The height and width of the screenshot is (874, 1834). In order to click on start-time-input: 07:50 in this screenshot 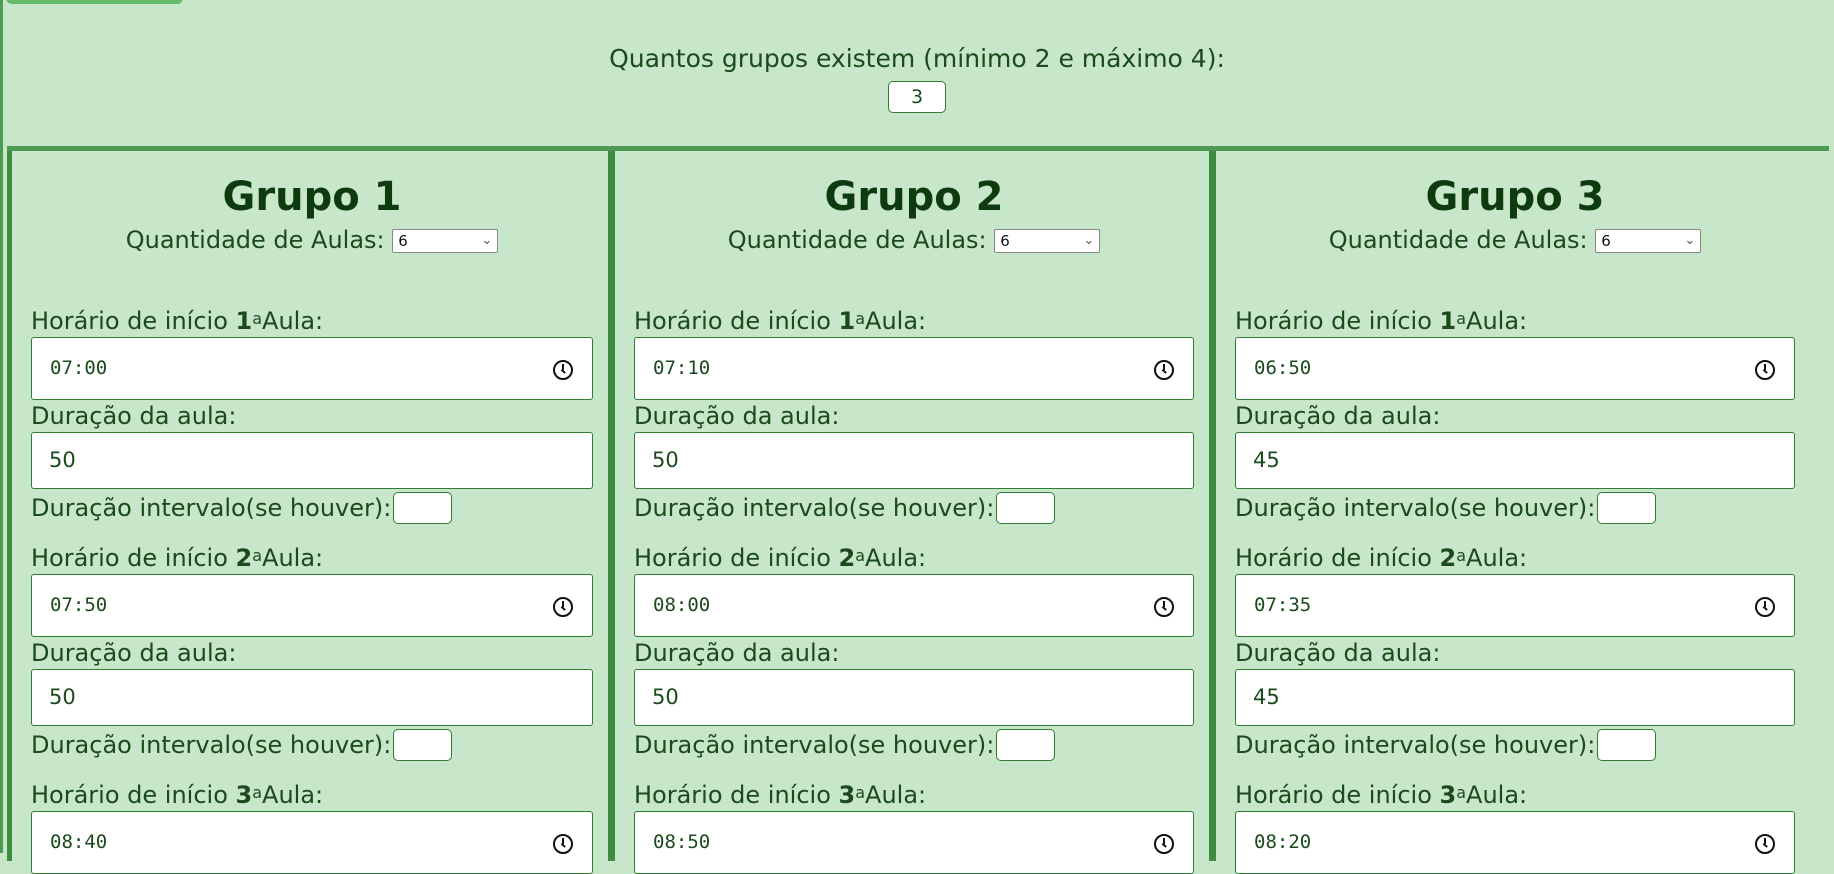, I will do `click(312, 605)`.